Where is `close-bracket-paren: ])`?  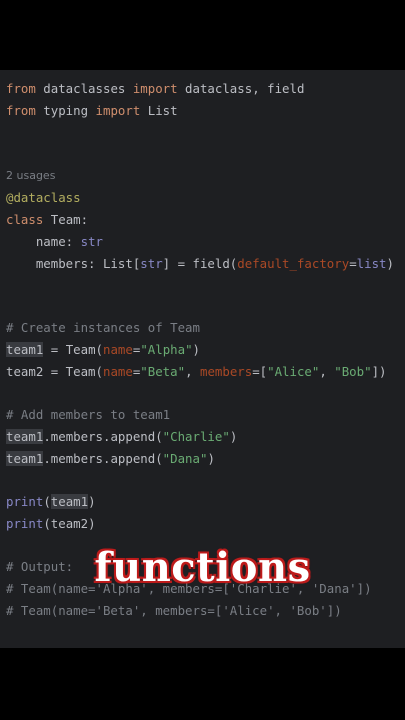 close-bracket-paren: ]) is located at coordinates (379, 371).